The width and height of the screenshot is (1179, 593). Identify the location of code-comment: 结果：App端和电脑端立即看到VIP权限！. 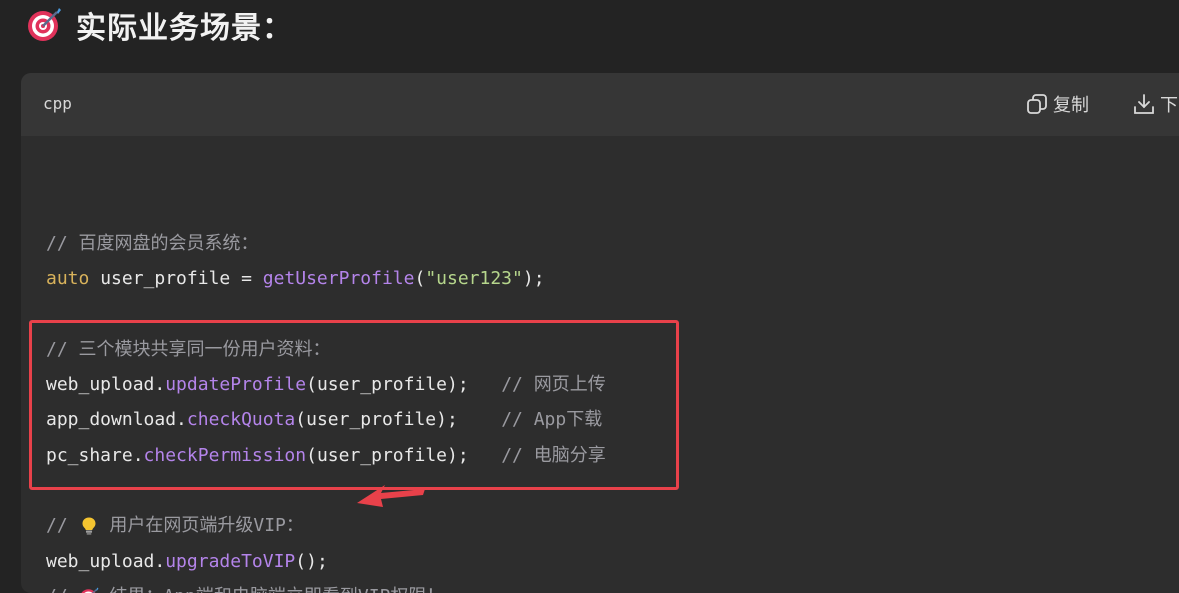
(271, 587).